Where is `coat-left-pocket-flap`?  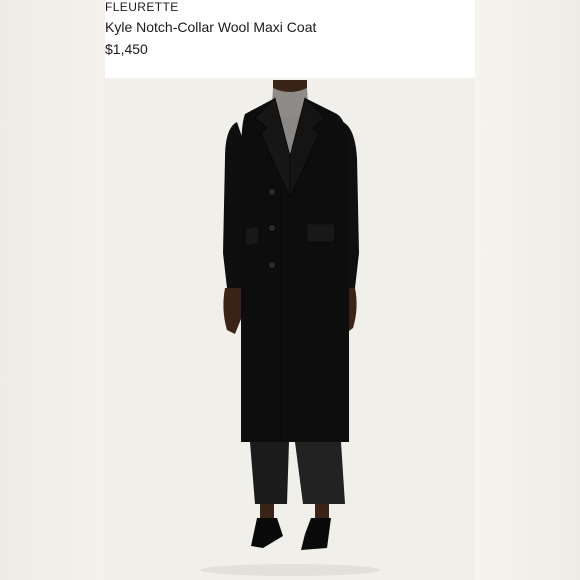 coat-left-pocket-flap is located at coordinates (252, 236).